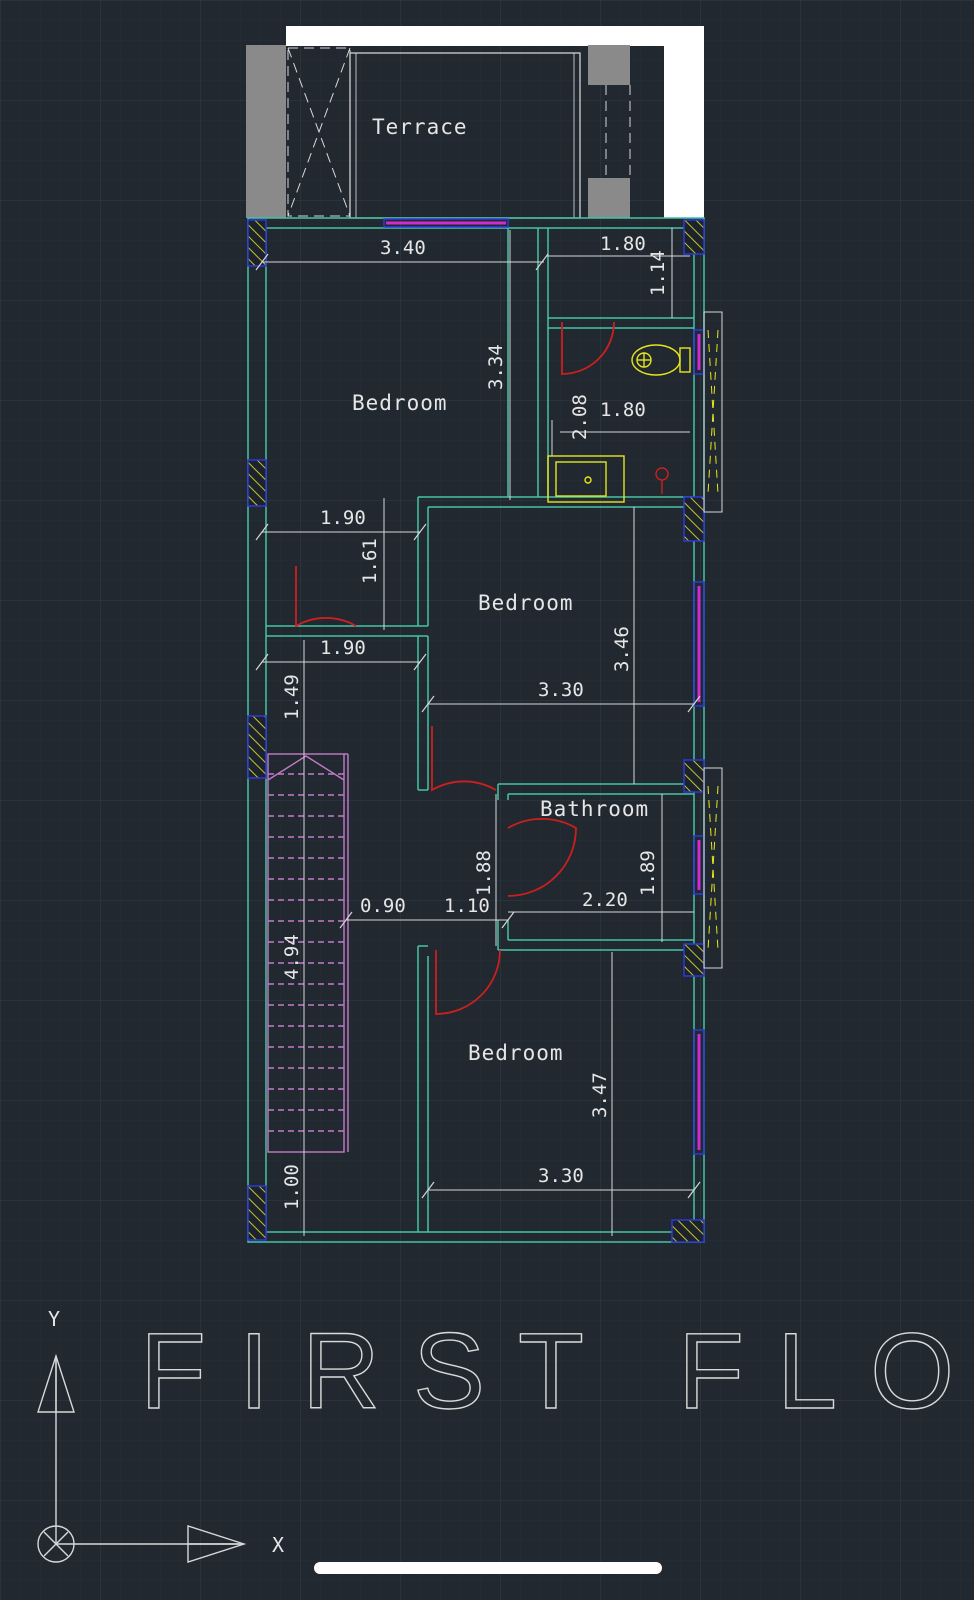  What do you see at coordinates (605, 900) in the screenshot?
I see `dim-2-20: 2.20` at bounding box center [605, 900].